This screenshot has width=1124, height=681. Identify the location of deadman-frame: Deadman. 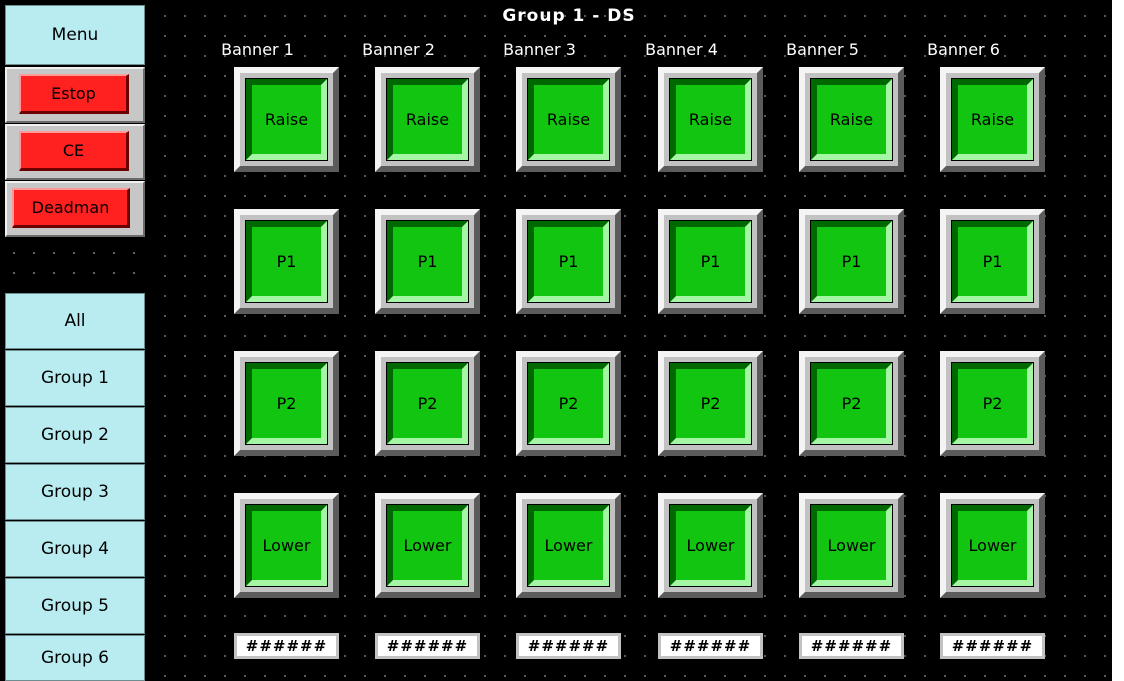
(75, 209).